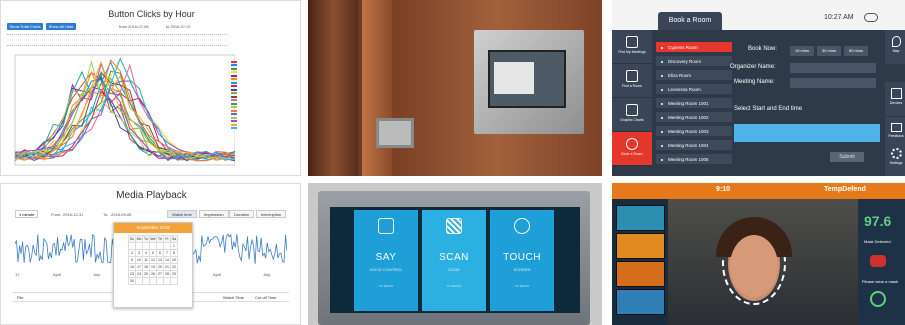 The width and height of the screenshot is (905, 325). Describe the element at coordinates (134, 26) in the screenshot. I see `date-from: from 2016-07-06` at that location.